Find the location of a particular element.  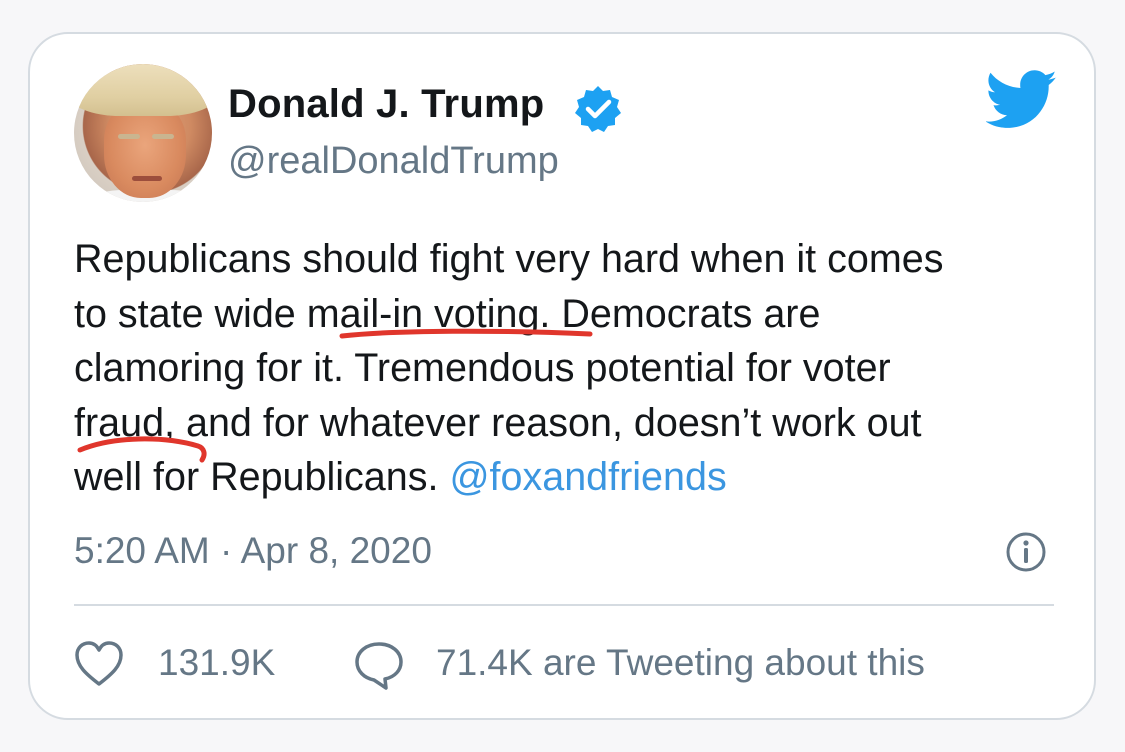

like-count: 131.9K is located at coordinates (216, 663).